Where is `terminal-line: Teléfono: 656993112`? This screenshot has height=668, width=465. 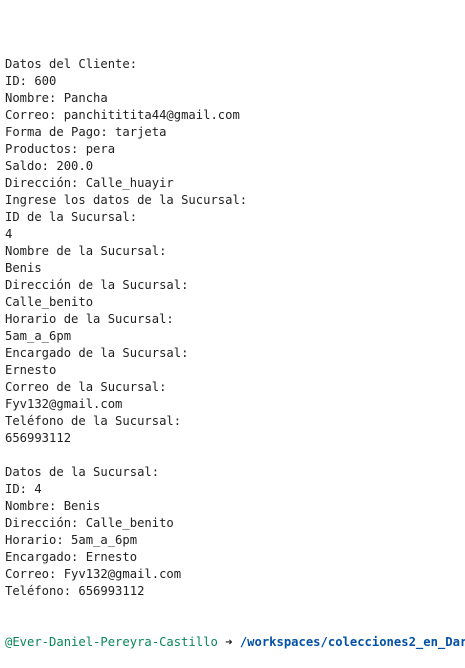
terminal-line: Teléfono: 656993112 is located at coordinates (75, 591).